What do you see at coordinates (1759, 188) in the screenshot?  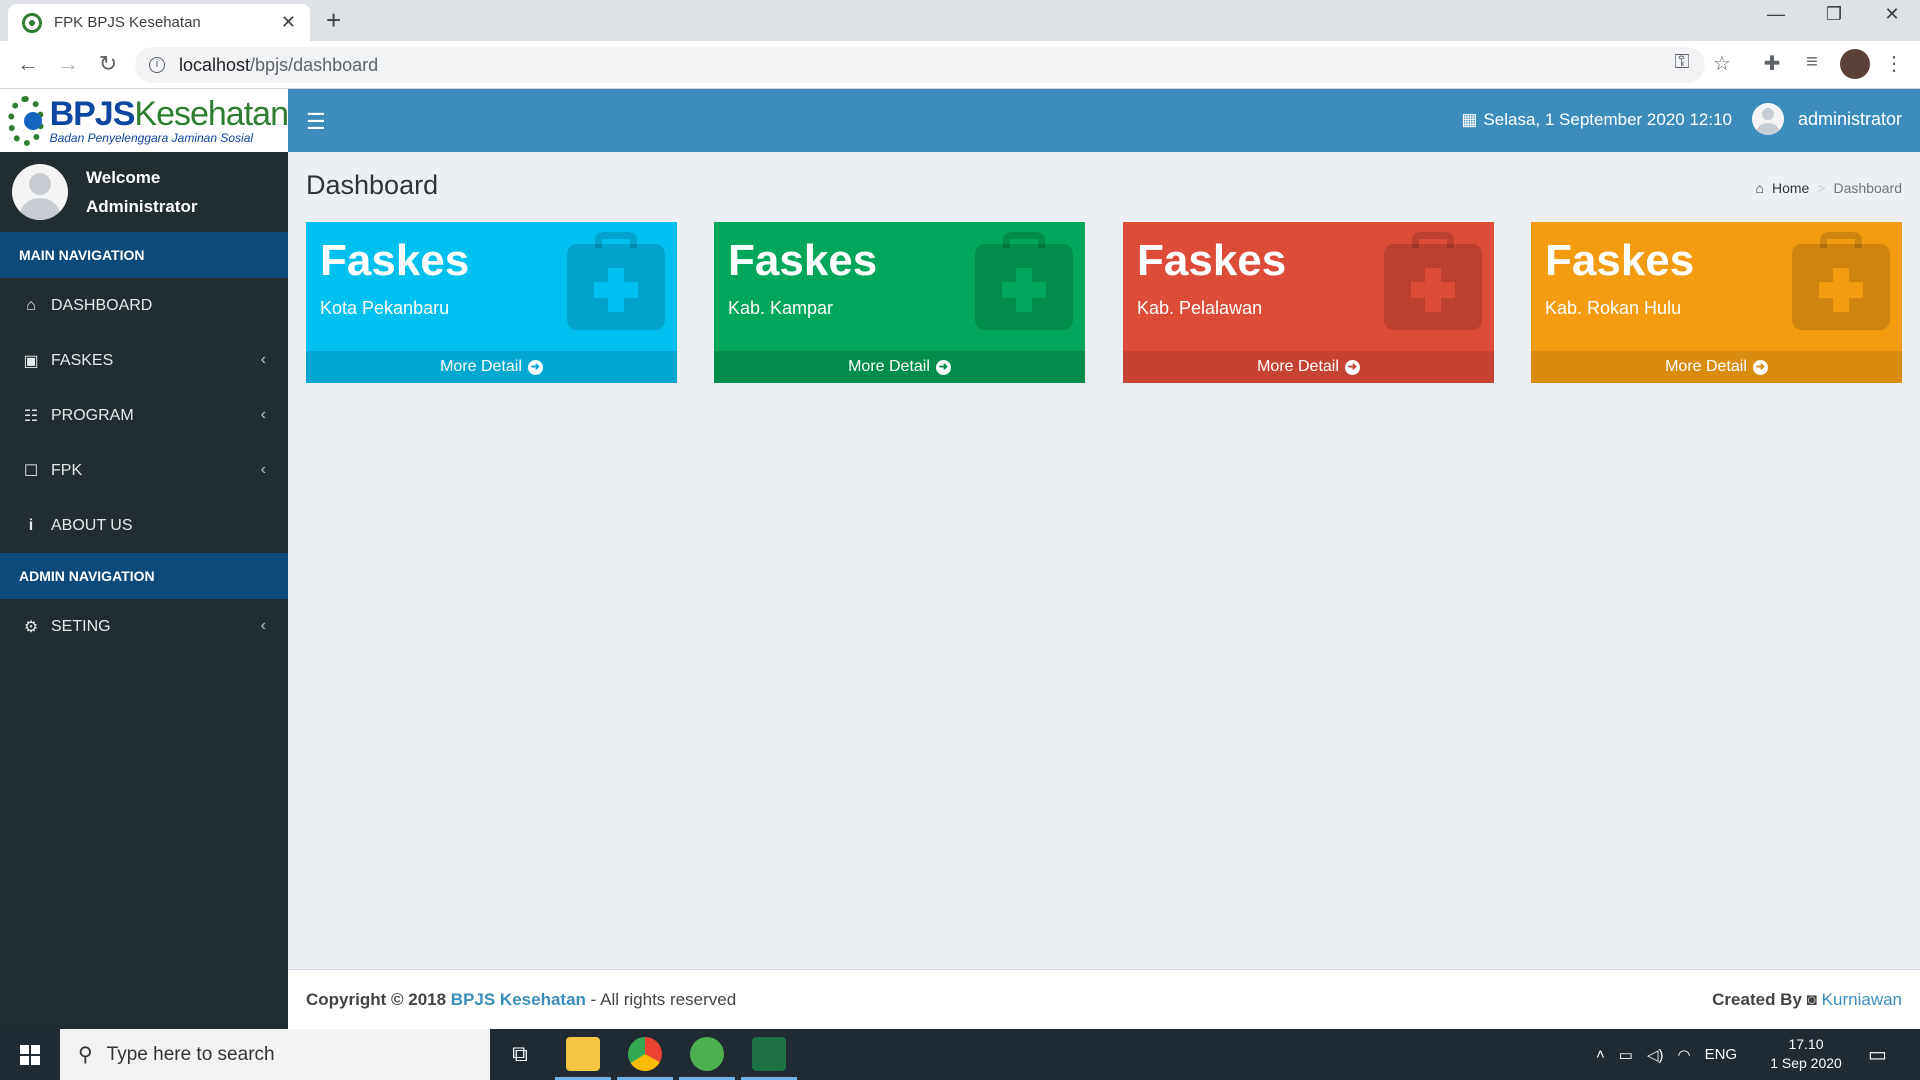 I see `home-icon: ⌂` at bounding box center [1759, 188].